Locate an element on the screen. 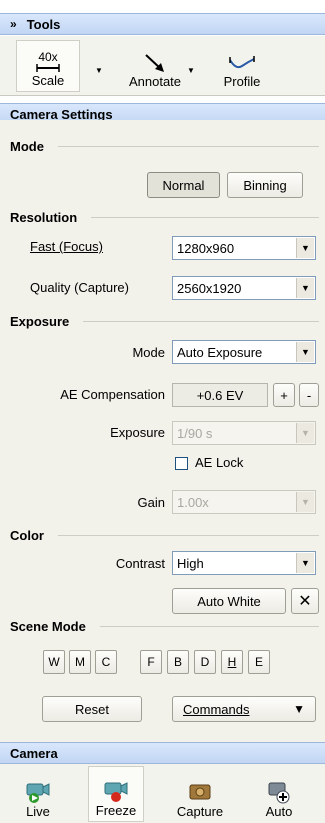 The image size is (325, 823). reset-label: Reset is located at coordinates (92, 709).